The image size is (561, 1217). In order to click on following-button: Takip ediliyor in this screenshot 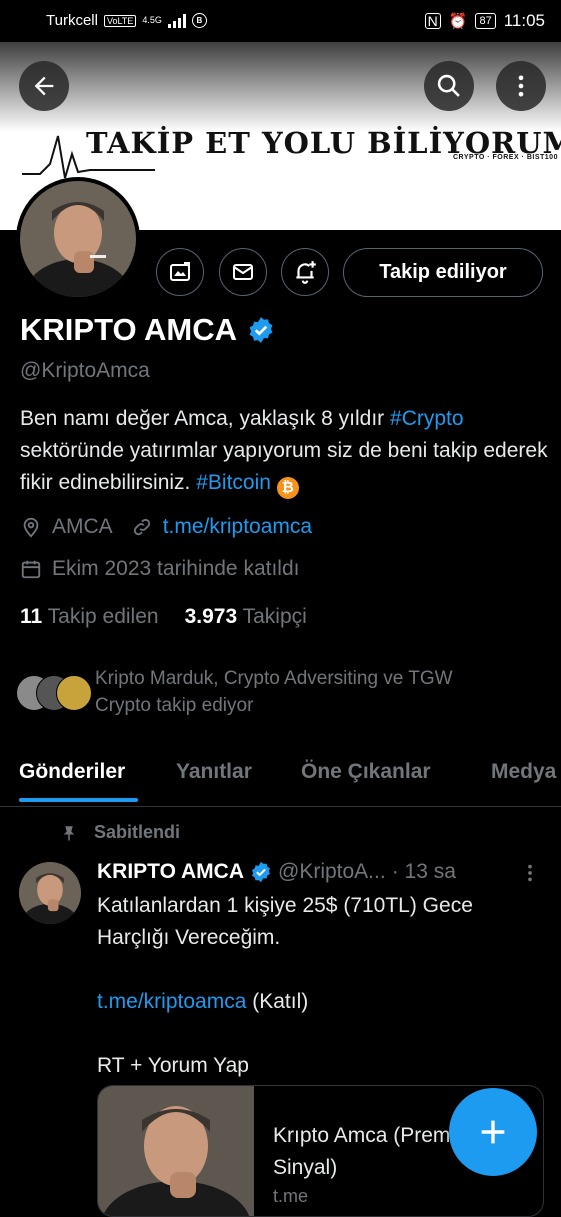, I will do `click(443, 272)`.